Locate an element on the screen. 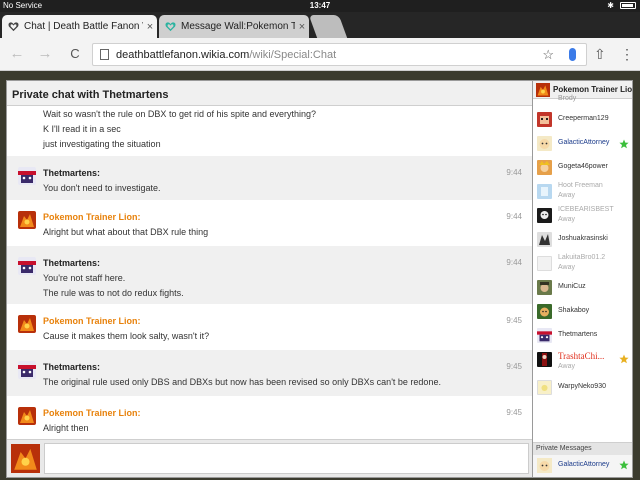 The height and width of the screenshot is (480, 640). user-list-item: Joshuakrasinski is located at coordinates (582, 241).